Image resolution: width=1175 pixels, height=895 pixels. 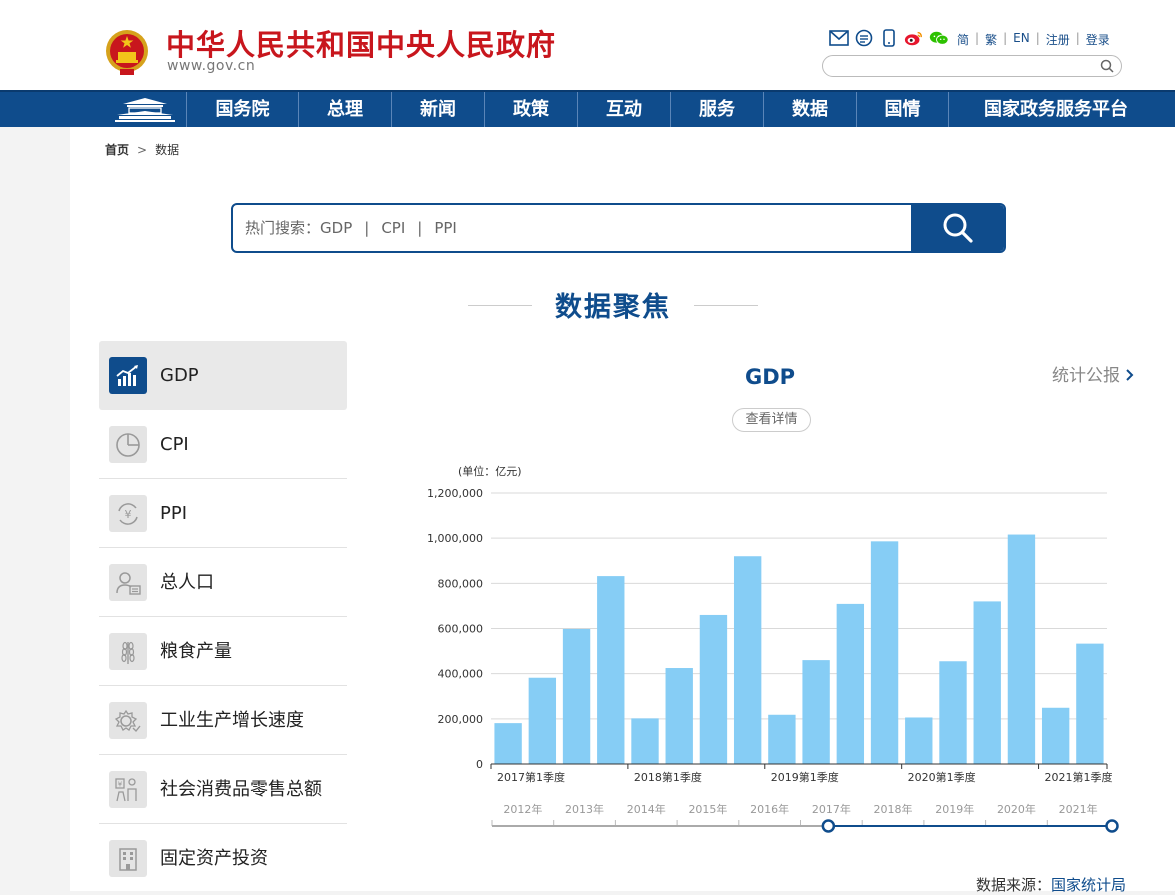 What do you see at coordinates (1112, 826) in the screenshot?
I see `slider-end-handle` at bounding box center [1112, 826].